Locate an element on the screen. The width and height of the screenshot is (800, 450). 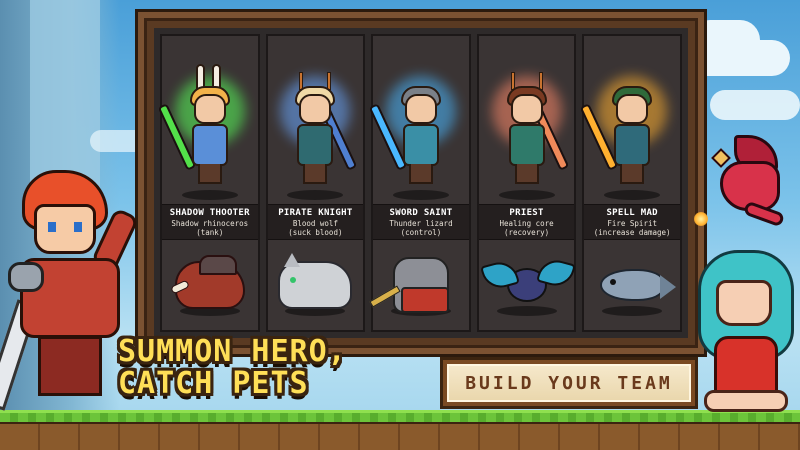
hero-card-2: SWORD SAINT Thunder lizard (control) is located at coordinates (419, 183).